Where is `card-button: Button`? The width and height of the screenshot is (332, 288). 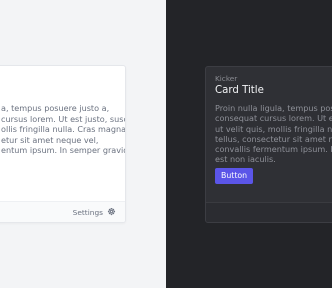
card-button: Button is located at coordinates (234, 176).